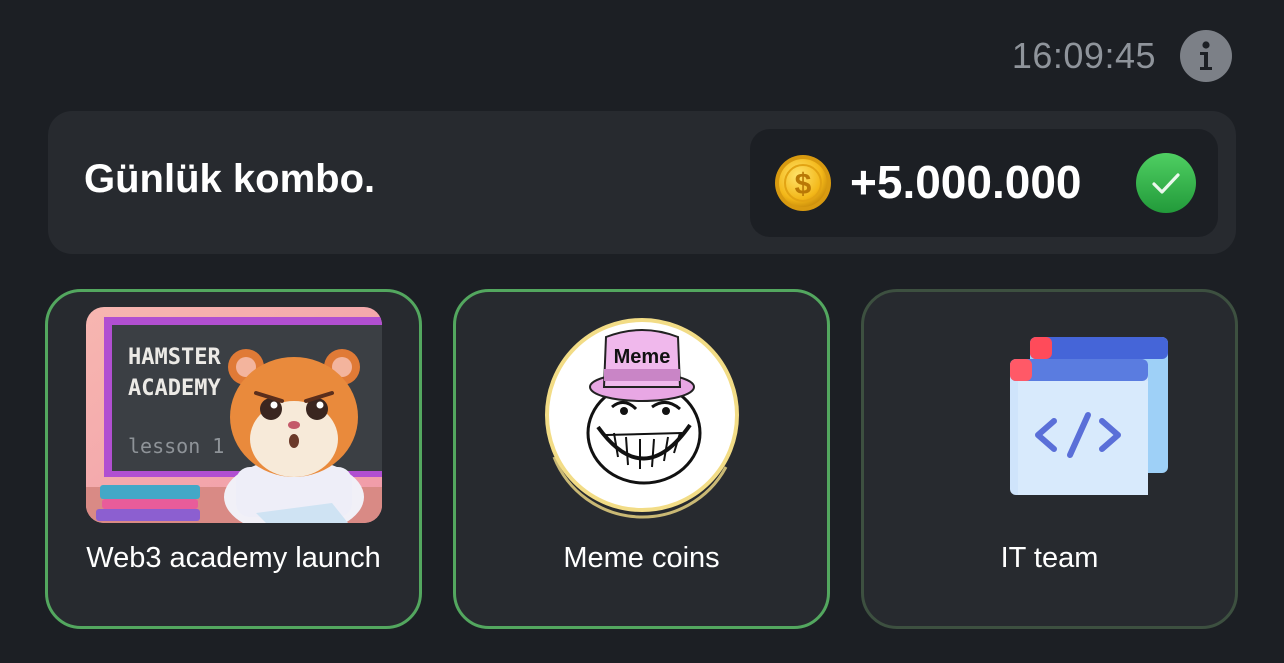  Describe the element at coordinates (230, 179) in the screenshot. I see `daily-combo-title: Günlük kombo.` at that location.